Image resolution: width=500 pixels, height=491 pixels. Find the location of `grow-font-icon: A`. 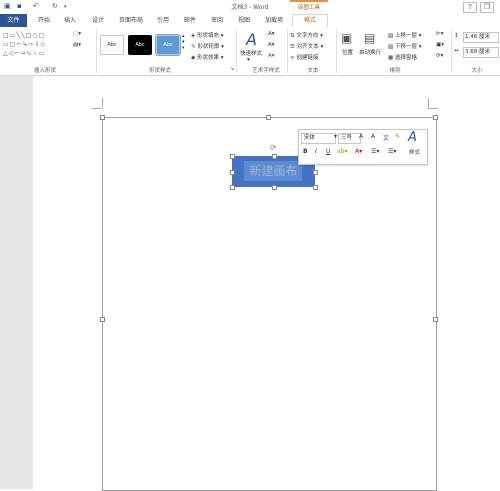

grow-font-icon: A is located at coordinates (361, 136).